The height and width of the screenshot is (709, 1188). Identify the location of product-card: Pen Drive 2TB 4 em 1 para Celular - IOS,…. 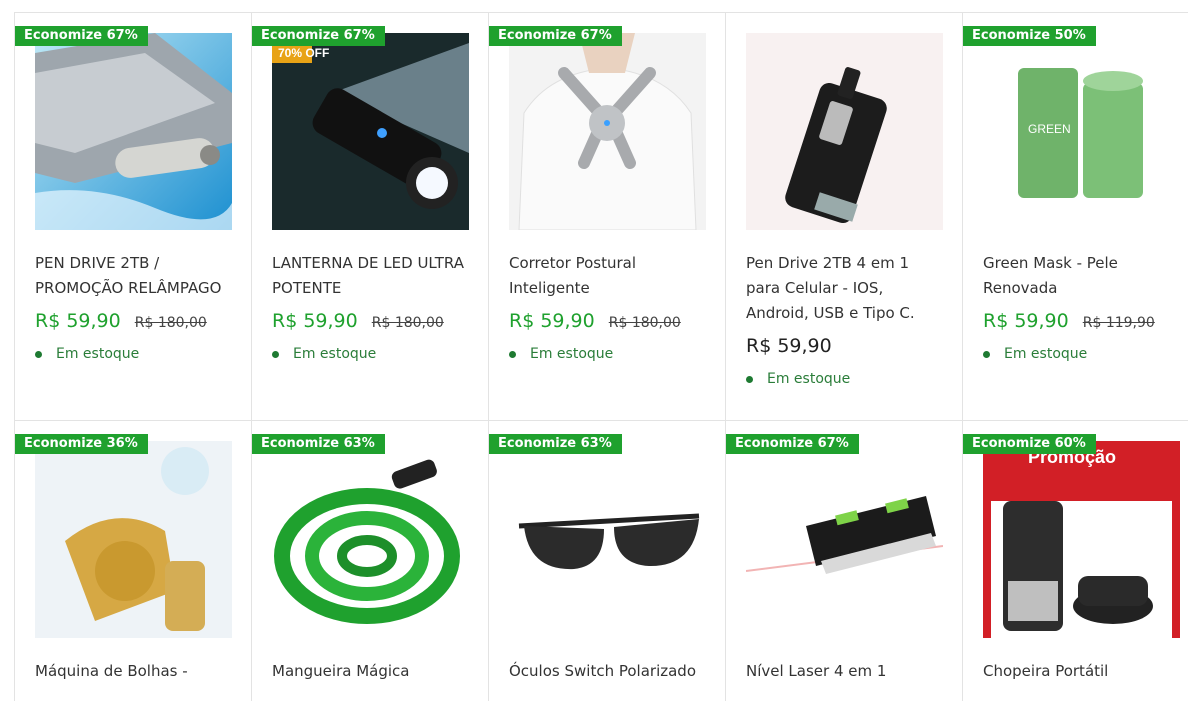
(843, 216).